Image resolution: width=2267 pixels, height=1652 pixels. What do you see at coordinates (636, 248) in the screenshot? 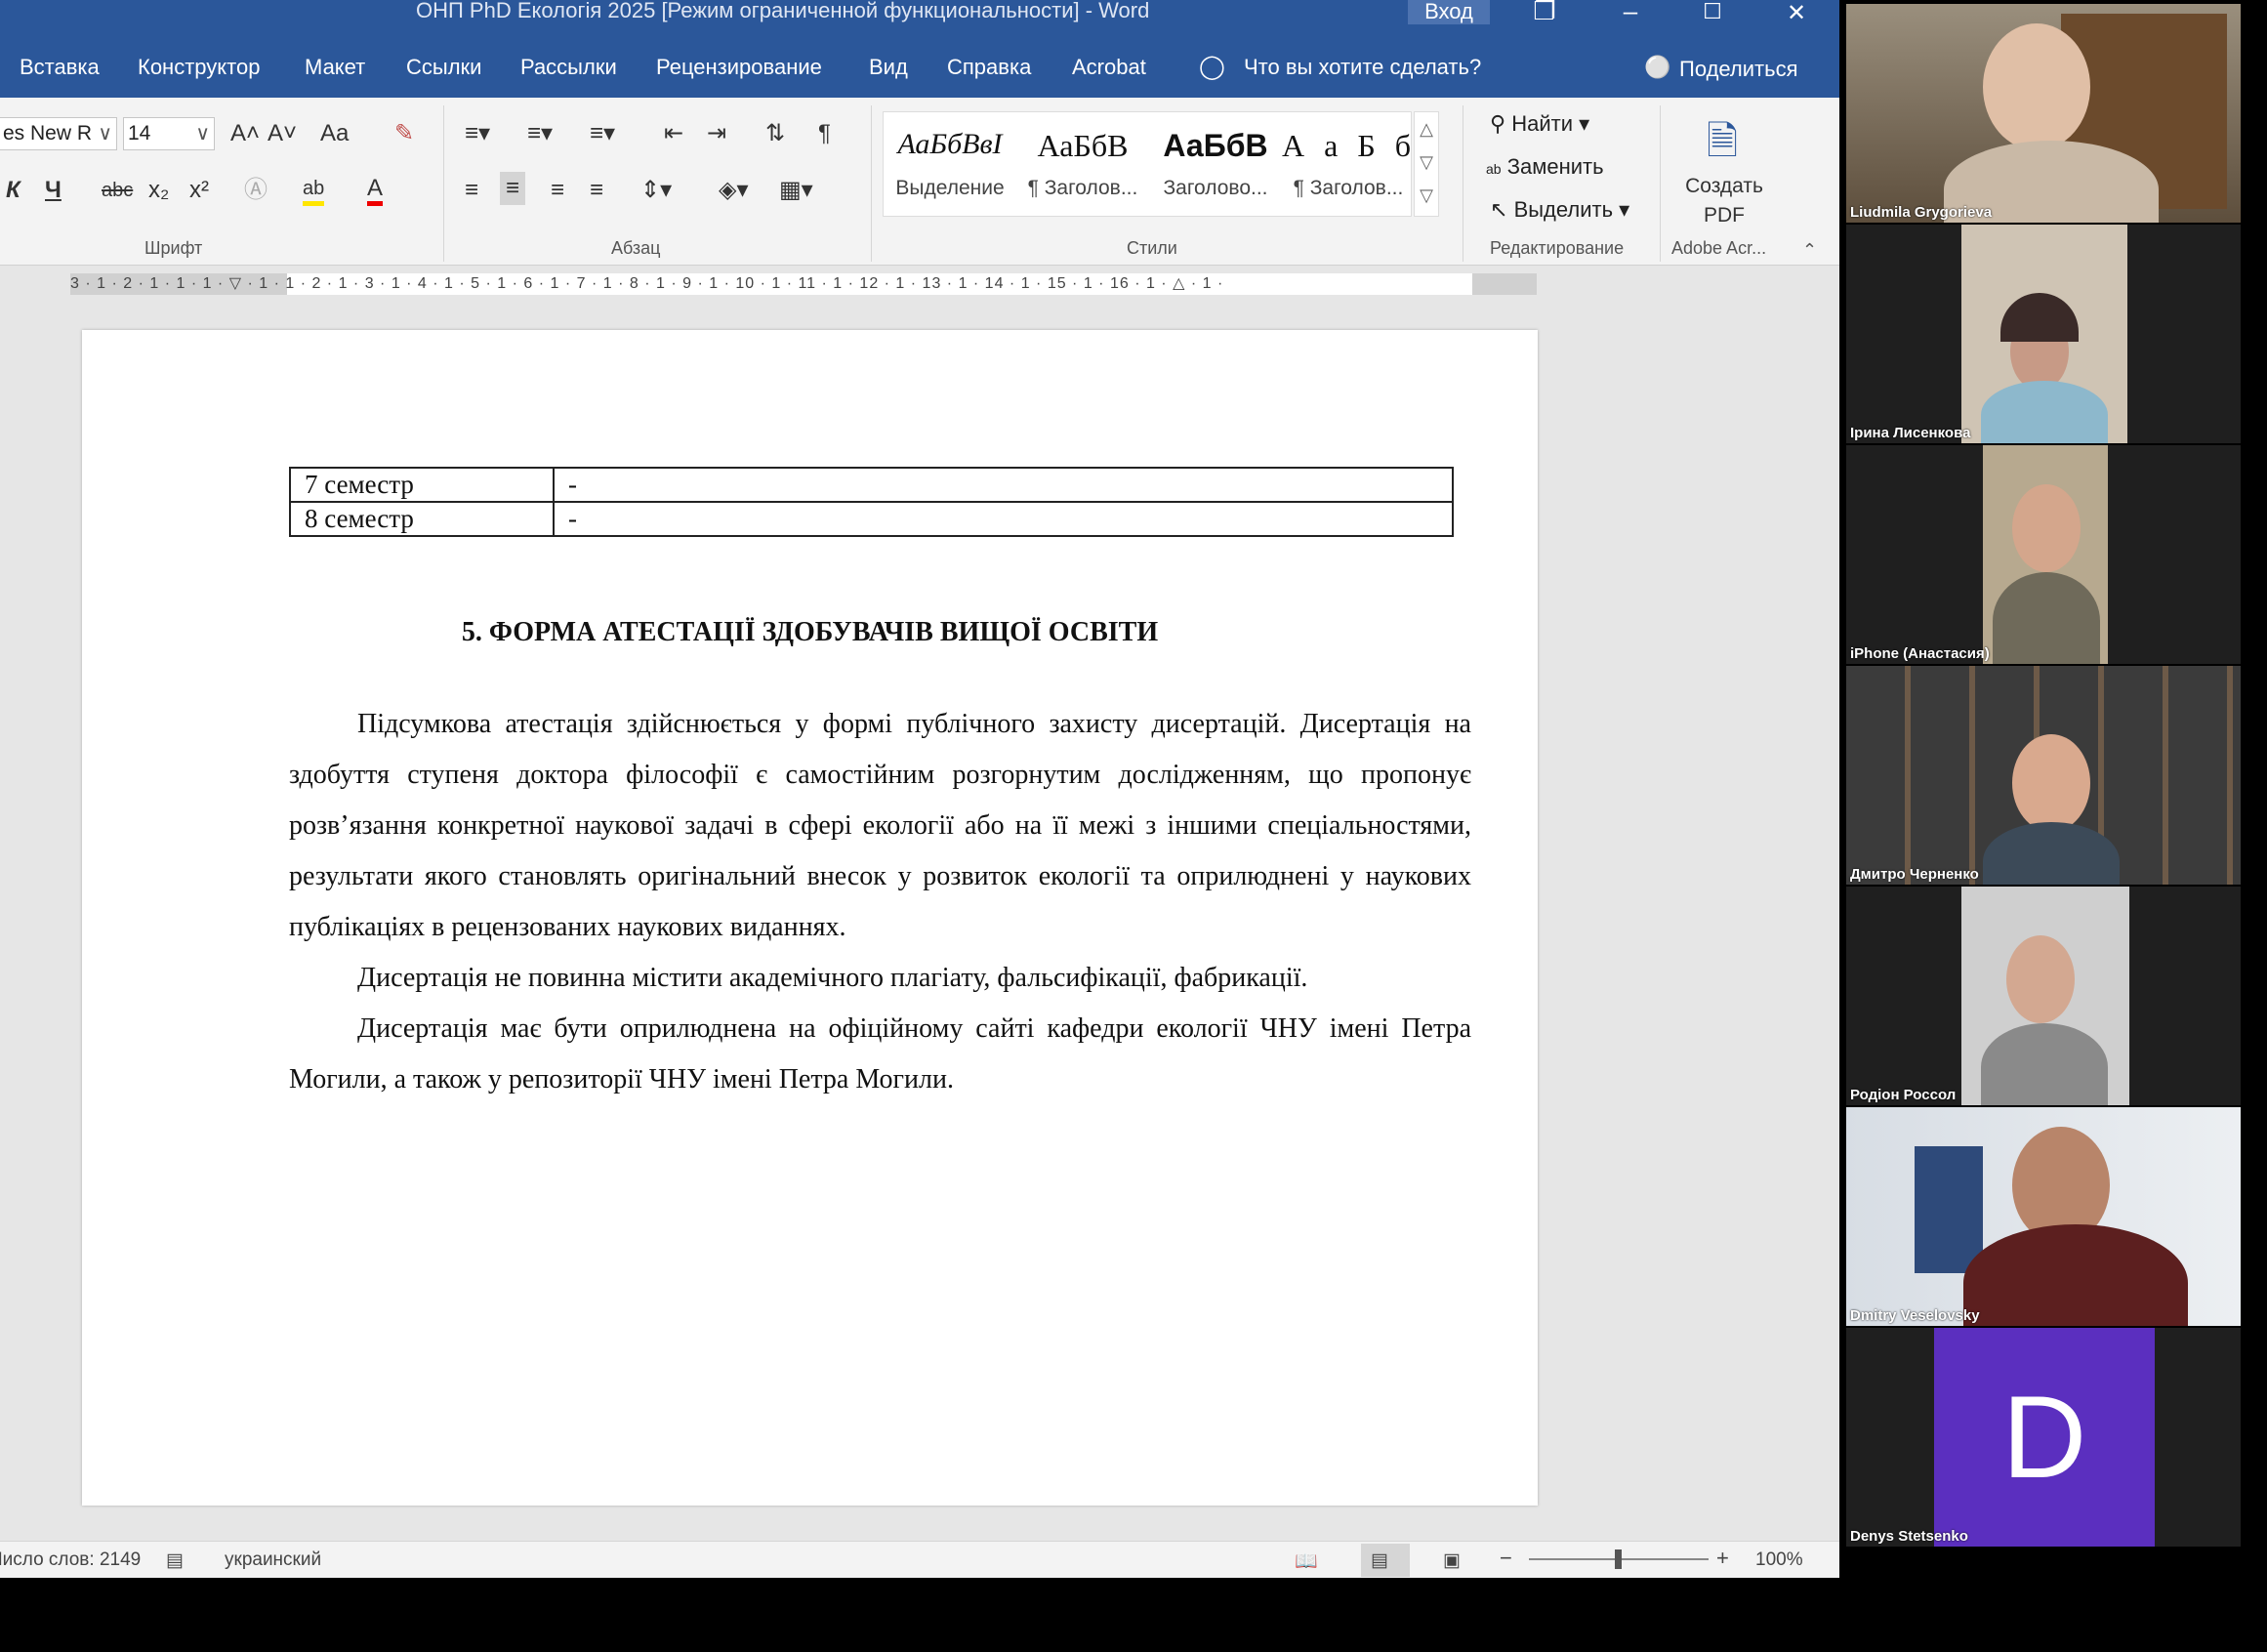
I see `paragraph-group-label: Абзац` at bounding box center [636, 248].